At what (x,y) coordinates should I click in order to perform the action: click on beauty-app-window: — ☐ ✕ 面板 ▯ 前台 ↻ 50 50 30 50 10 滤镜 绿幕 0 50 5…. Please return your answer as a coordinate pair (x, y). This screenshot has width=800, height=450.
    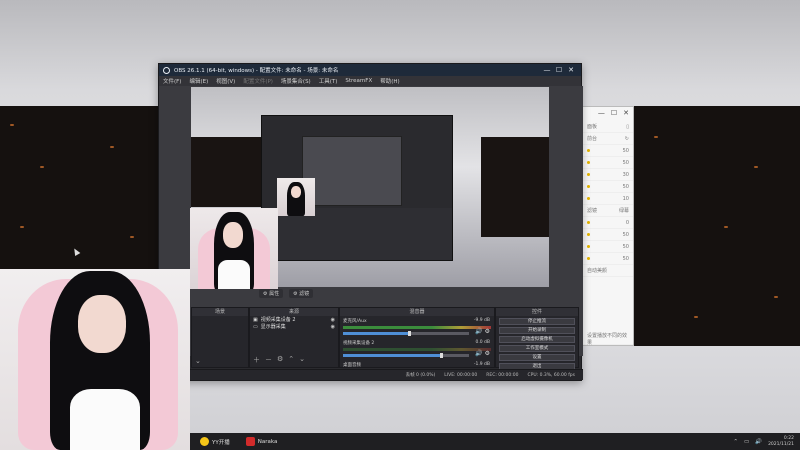
    Looking at the image, I should click on (608, 226).